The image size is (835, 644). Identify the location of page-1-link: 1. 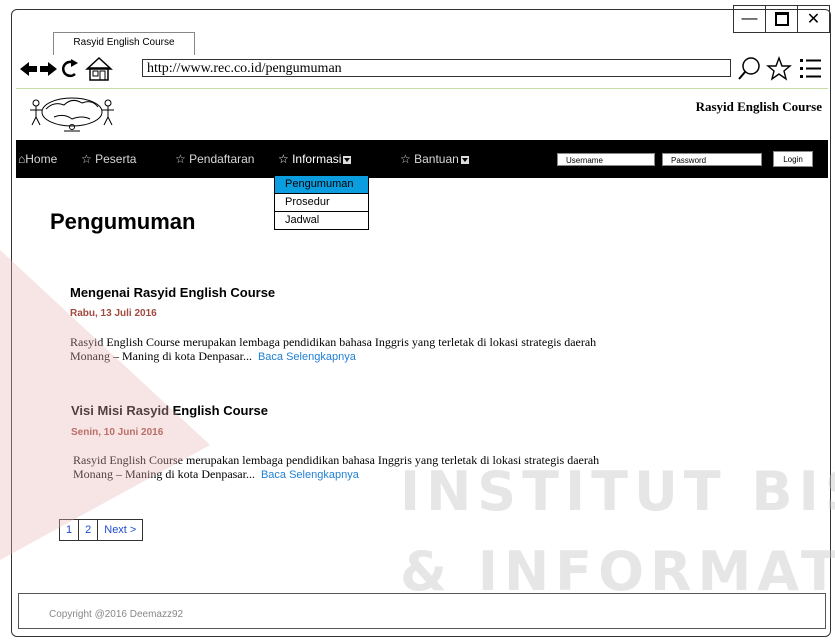
(70, 530).